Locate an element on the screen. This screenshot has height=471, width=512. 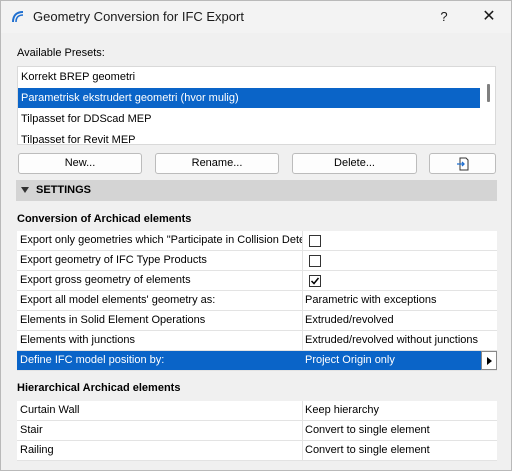
gross-geometry-checkbox is located at coordinates (315, 281).